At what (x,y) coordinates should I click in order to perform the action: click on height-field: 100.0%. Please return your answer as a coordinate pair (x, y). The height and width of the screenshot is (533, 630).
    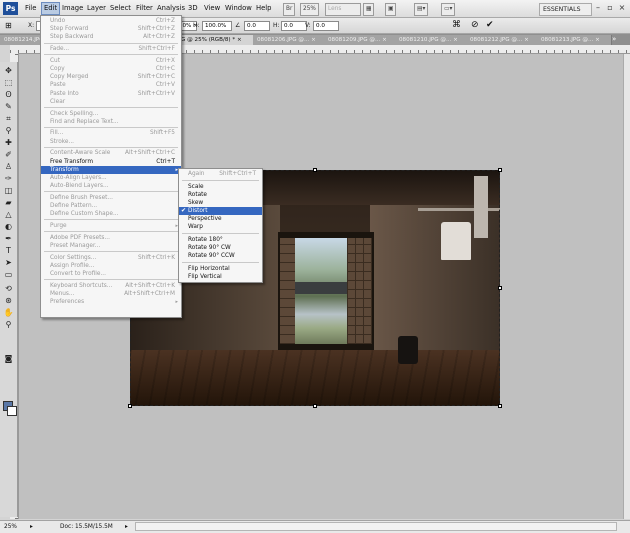
    Looking at the image, I should click on (217, 26).